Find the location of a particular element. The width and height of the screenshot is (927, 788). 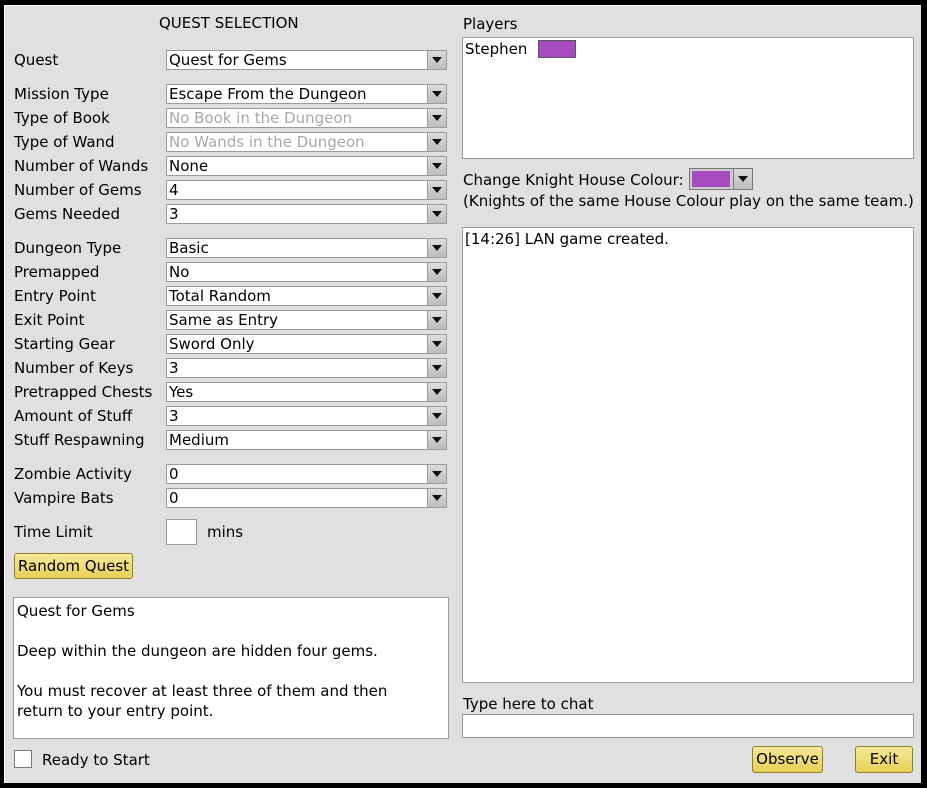

amount-of-stuff-dropdown: 3 is located at coordinates (306, 416).